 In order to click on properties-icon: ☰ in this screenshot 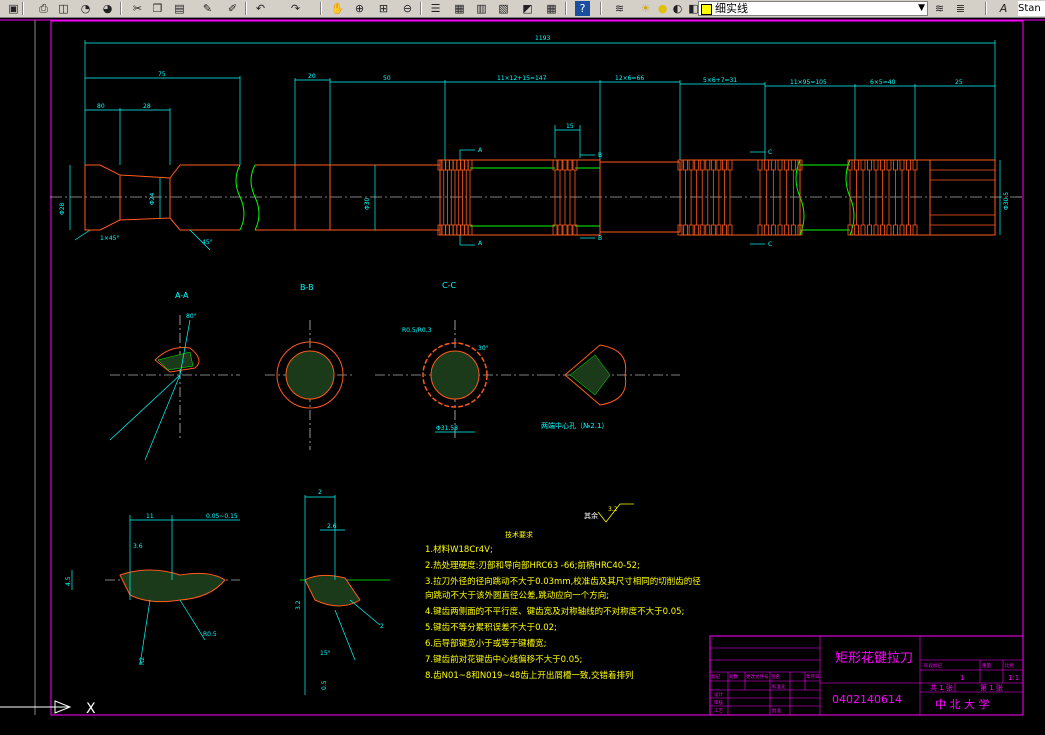, I will do `click(435, 8)`.